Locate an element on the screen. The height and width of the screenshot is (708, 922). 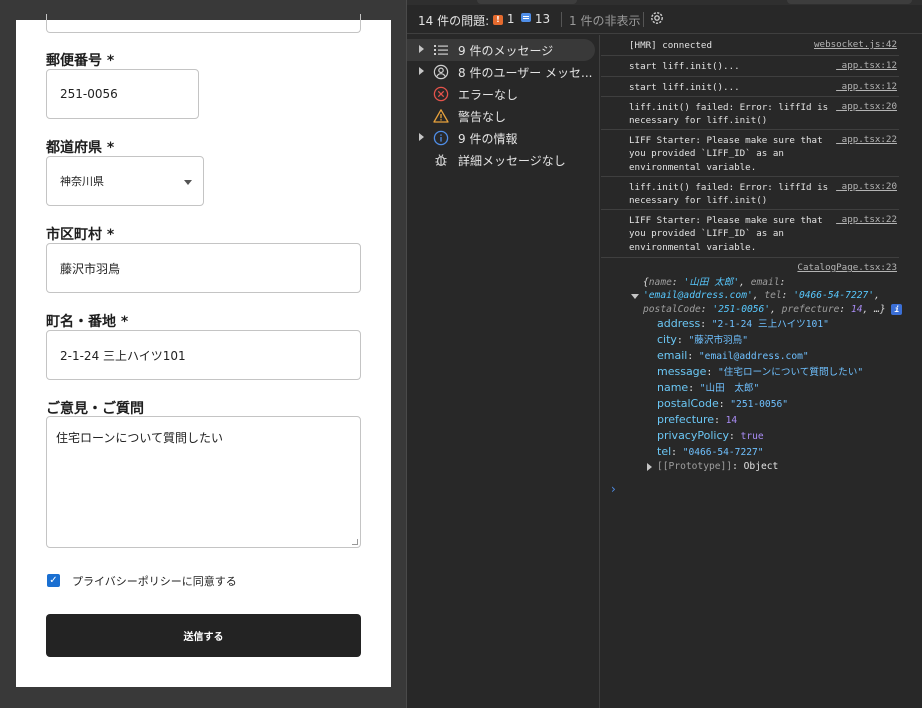
sidebar-item-warnings: 警告なし is located at coordinates (503, 116).